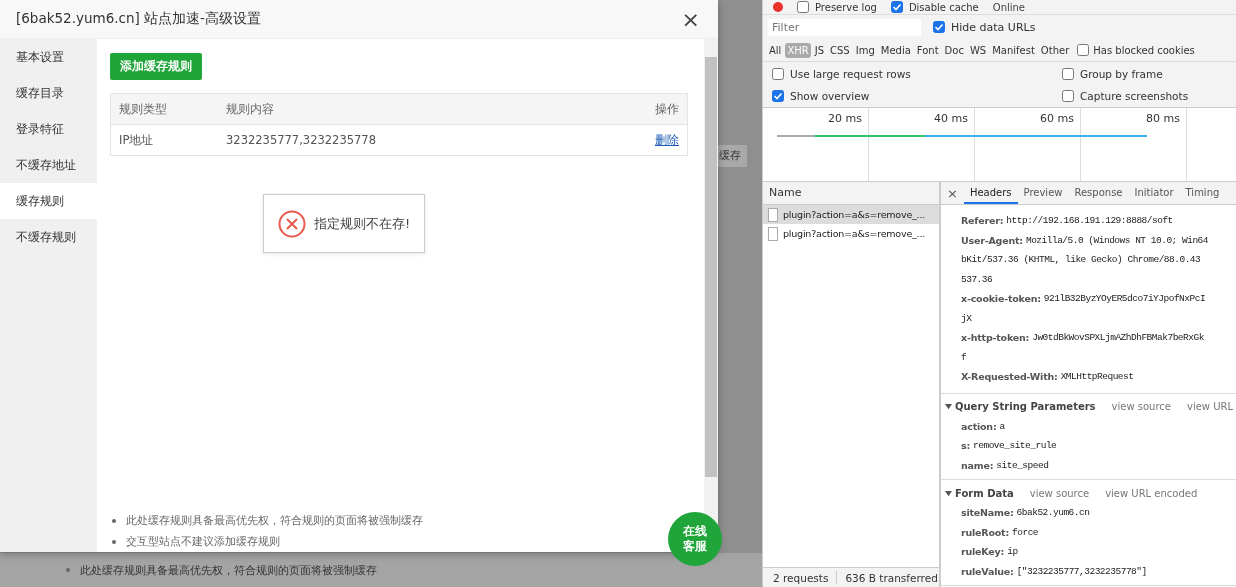 This screenshot has height=587, width=1236. I want to click on column-header: 操作, so click(667, 109).